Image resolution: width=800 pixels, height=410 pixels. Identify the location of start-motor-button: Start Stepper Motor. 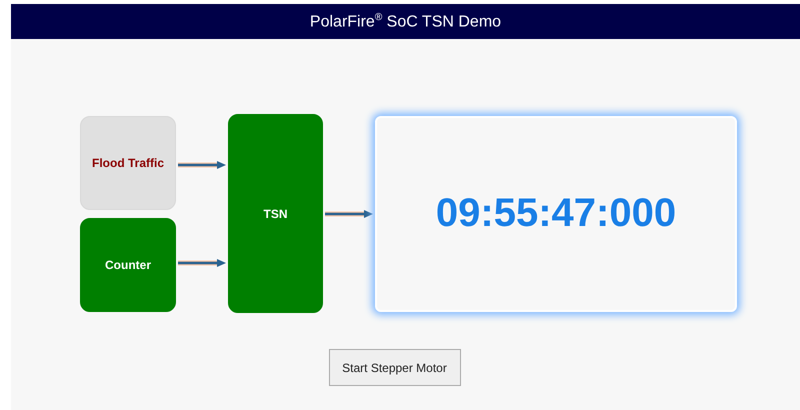
(394, 367).